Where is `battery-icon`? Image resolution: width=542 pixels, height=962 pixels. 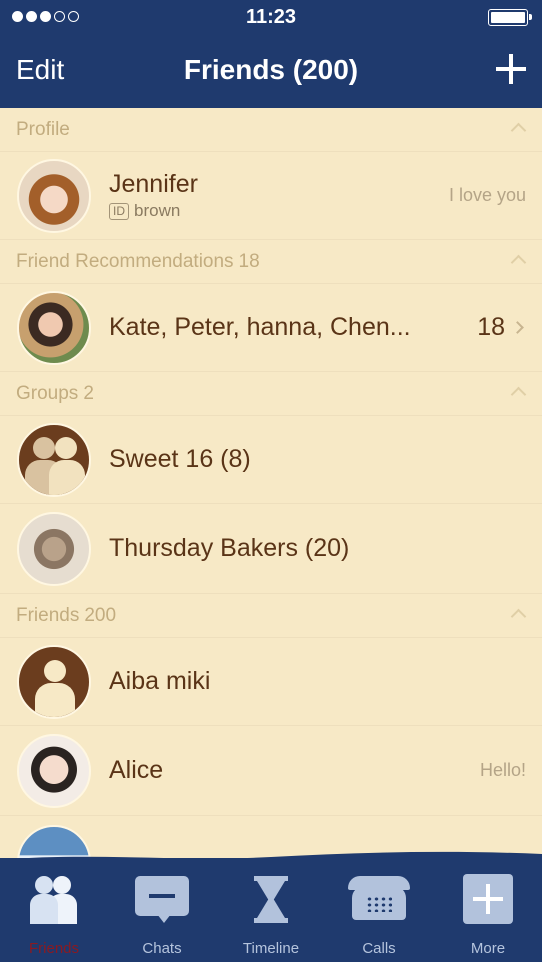 battery-icon is located at coordinates (510, 17).